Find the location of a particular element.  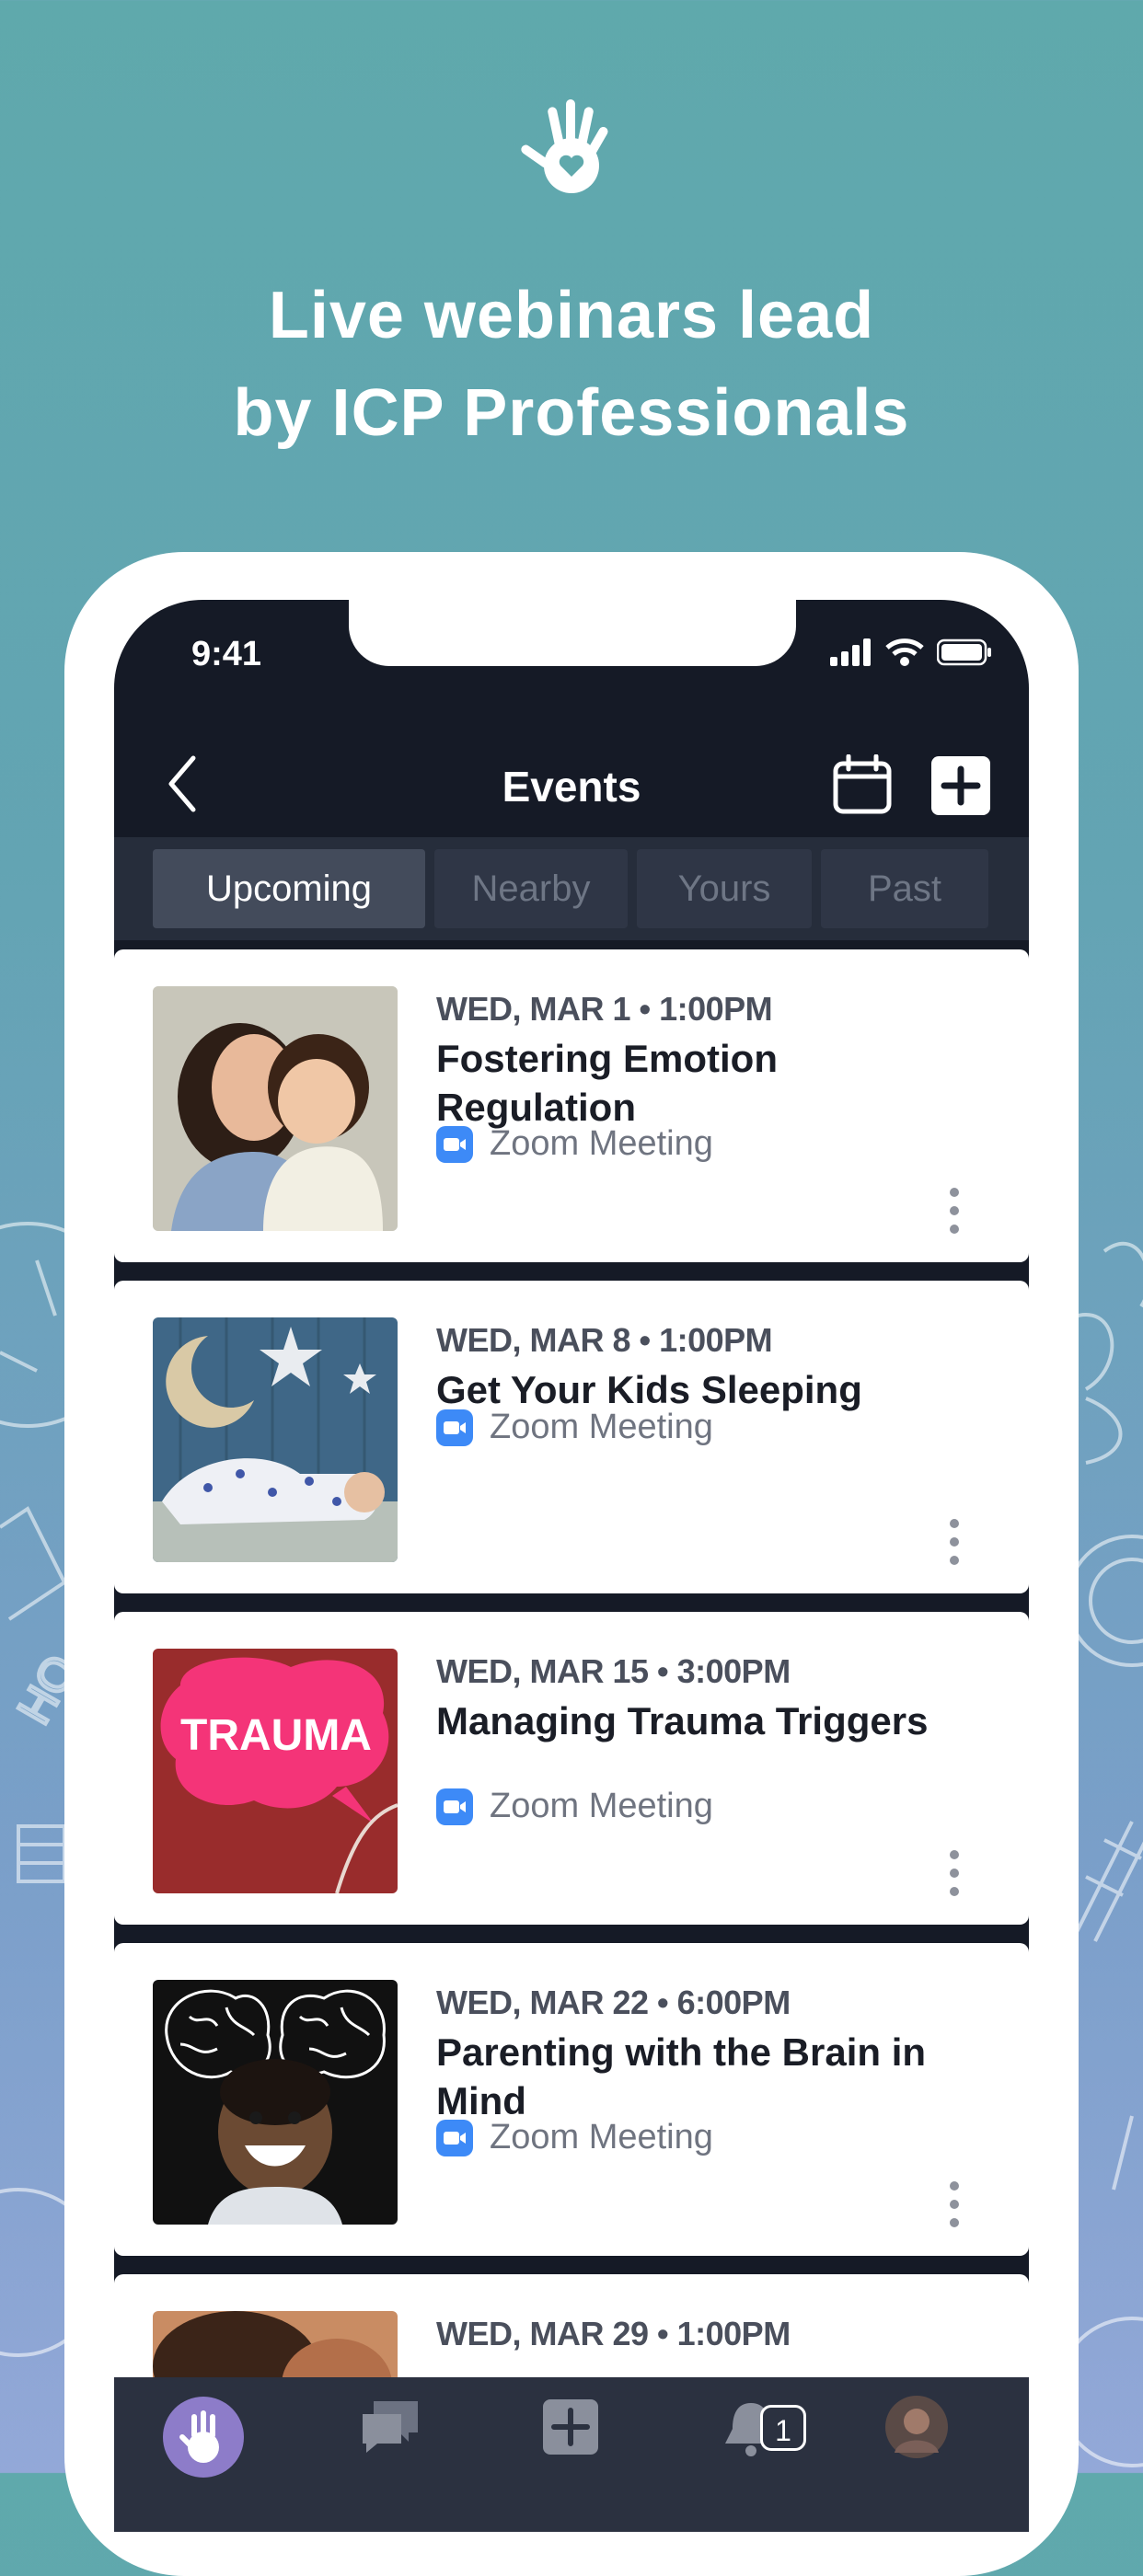

nav-bar: Events is located at coordinates (571, 784).